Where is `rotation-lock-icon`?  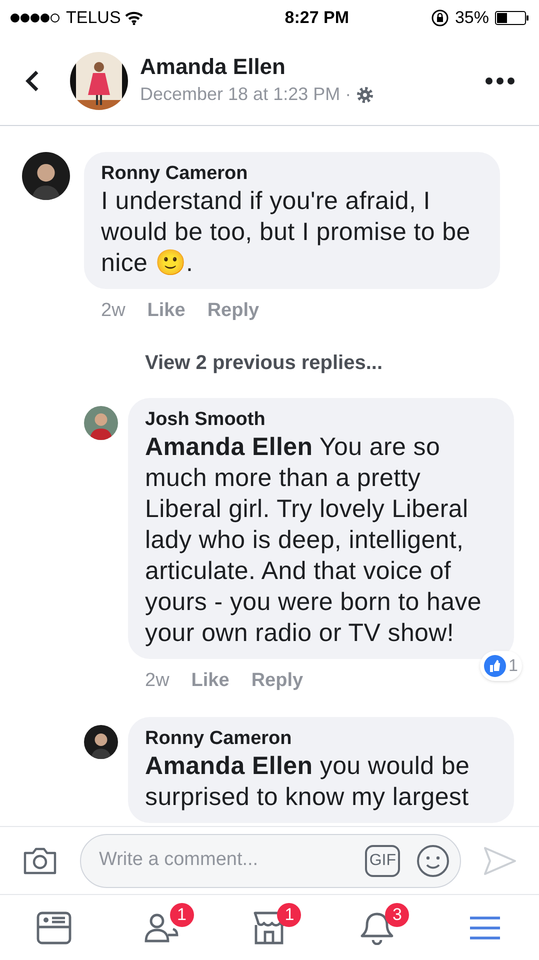 rotation-lock-icon is located at coordinates (439, 18).